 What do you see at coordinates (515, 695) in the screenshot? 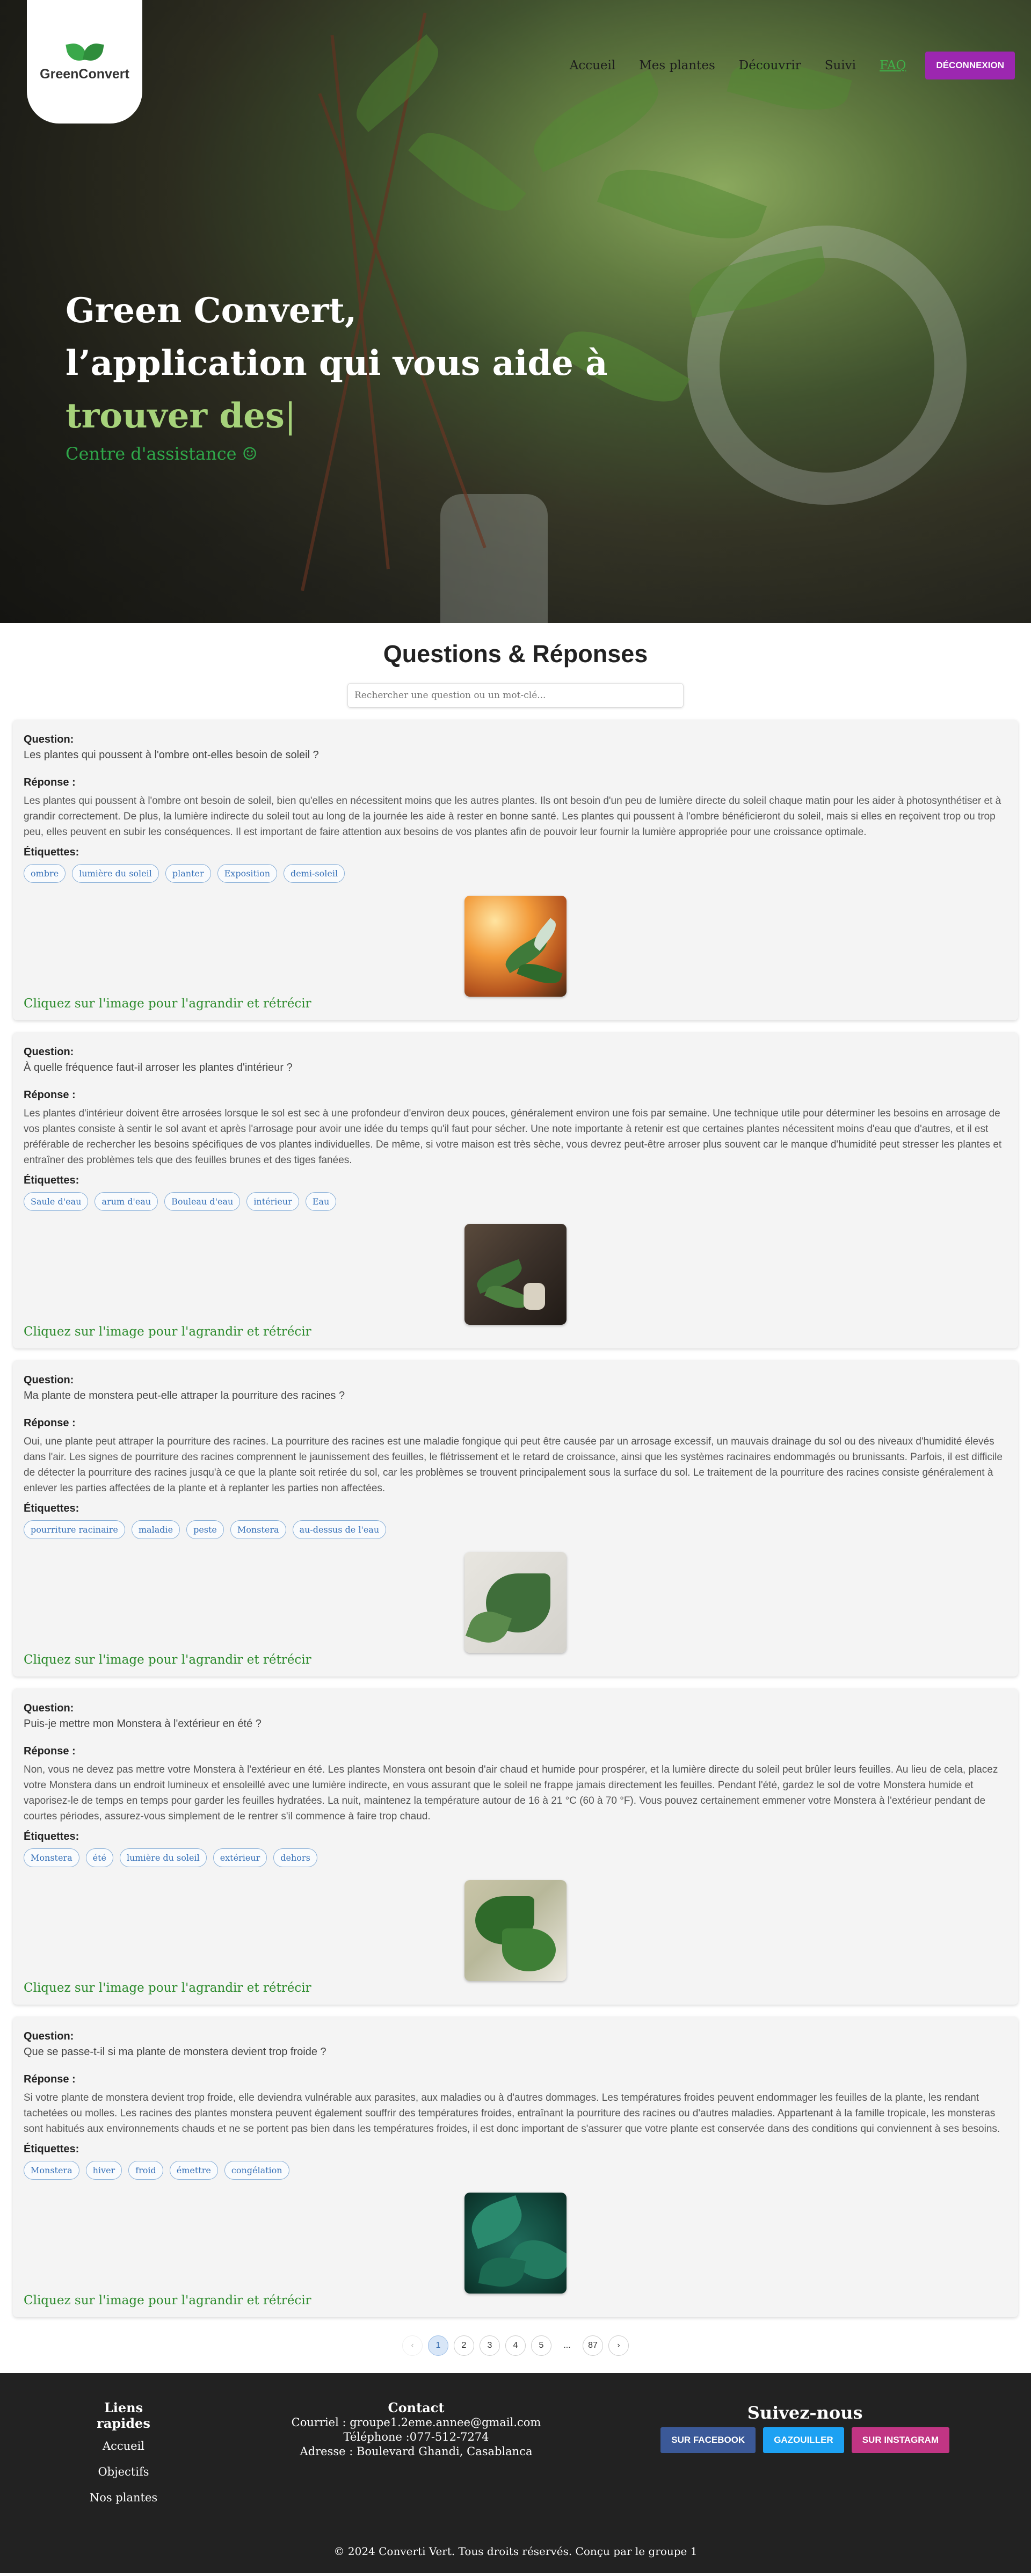
I see `search-input` at bounding box center [515, 695].